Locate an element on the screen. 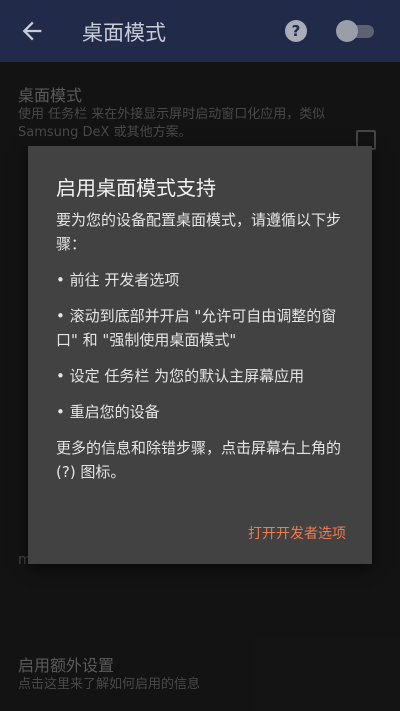 This screenshot has width=400, height=711. back-arrow-icon is located at coordinates (32, 31).